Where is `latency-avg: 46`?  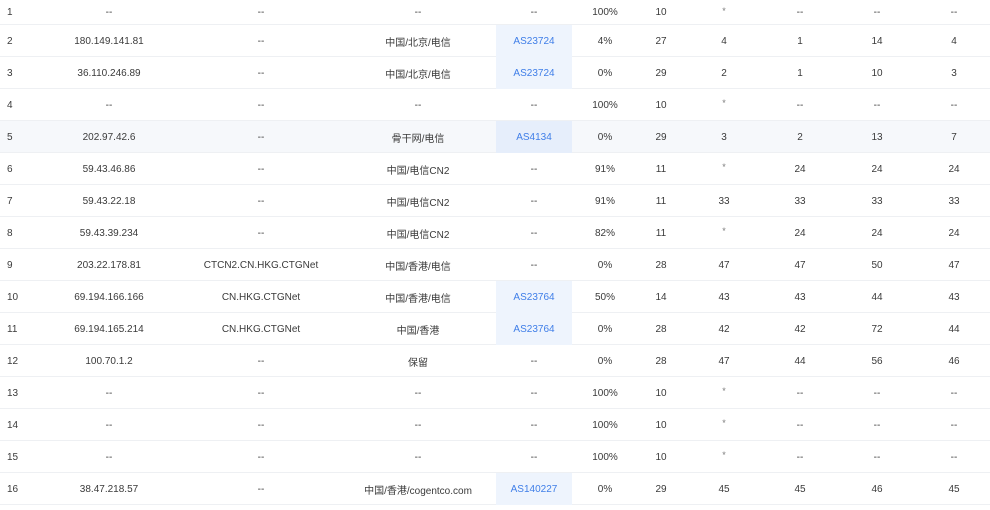 latency-avg: 46 is located at coordinates (954, 361).